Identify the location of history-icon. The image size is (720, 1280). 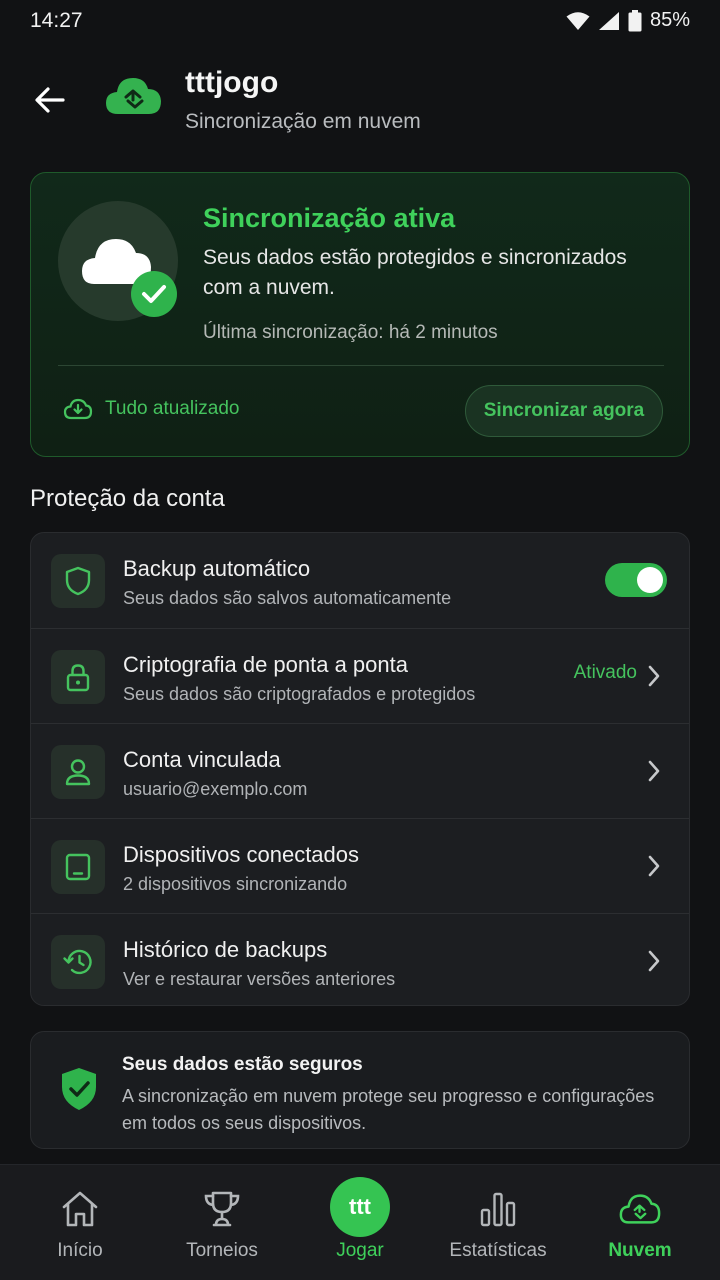
(77, 962).